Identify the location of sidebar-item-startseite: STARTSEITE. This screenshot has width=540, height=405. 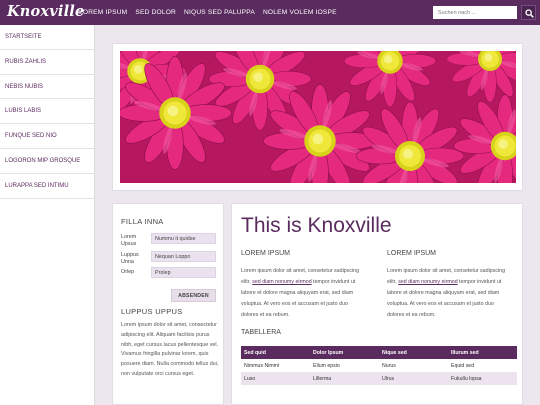
(47, 37).